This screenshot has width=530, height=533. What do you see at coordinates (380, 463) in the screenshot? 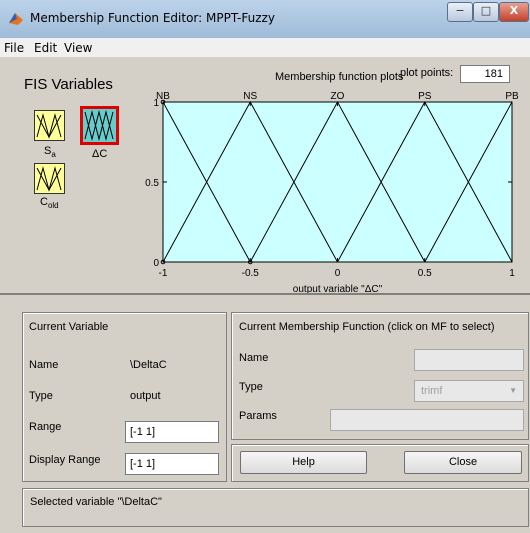
I see `buttons-panel: Help Close` at bounding box center [380, 463].